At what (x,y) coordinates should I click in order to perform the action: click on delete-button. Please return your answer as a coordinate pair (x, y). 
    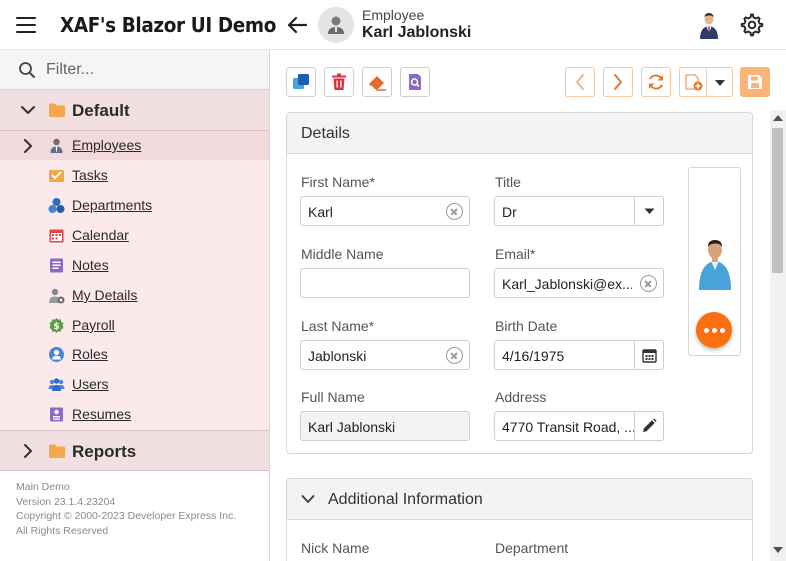
    Looking at the image, I should click on (339, 82).